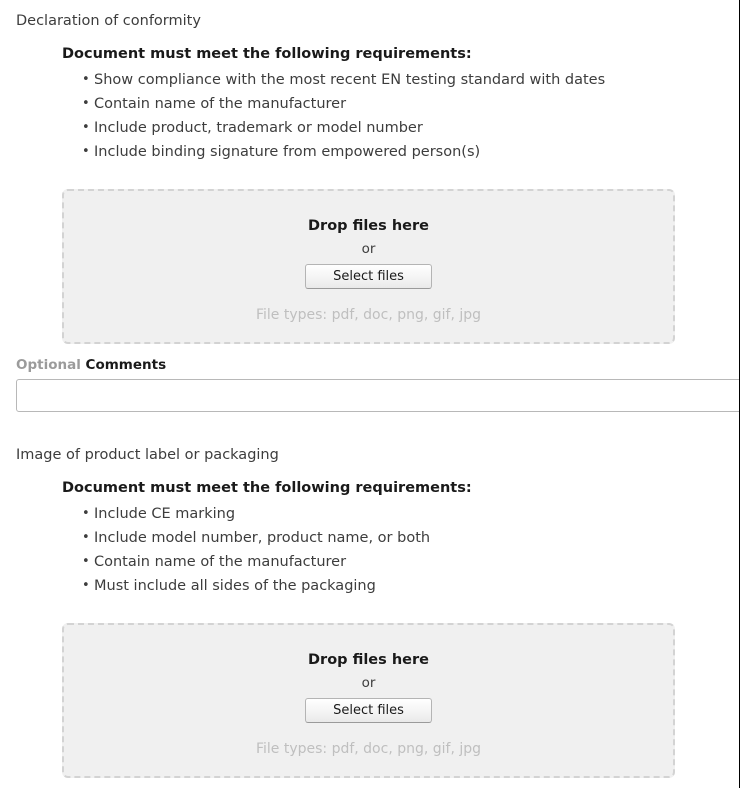  Describe the element at coordinates (377, 395) in the screenshot. I see `comments-input` at that location.